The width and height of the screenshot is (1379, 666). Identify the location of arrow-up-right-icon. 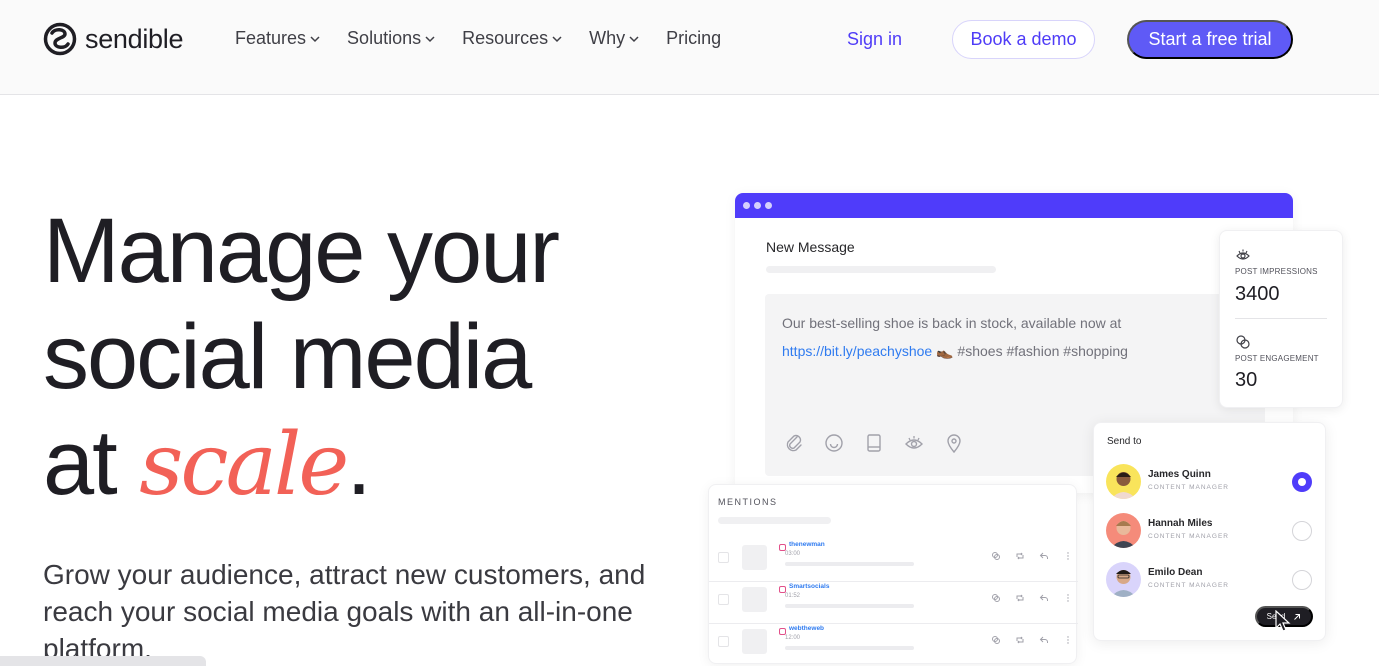
(1297, 616).